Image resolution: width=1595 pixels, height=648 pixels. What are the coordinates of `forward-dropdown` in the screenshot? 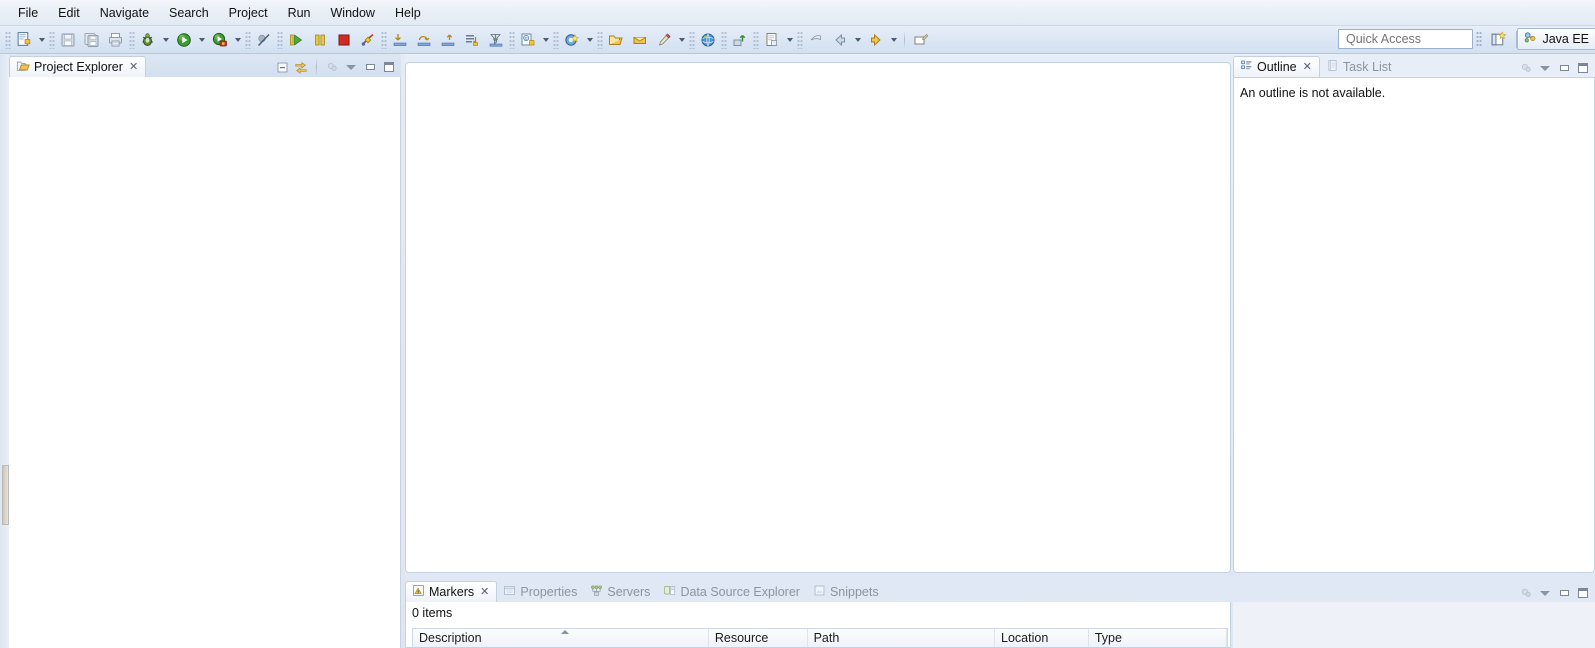 It's located at (894, 40).